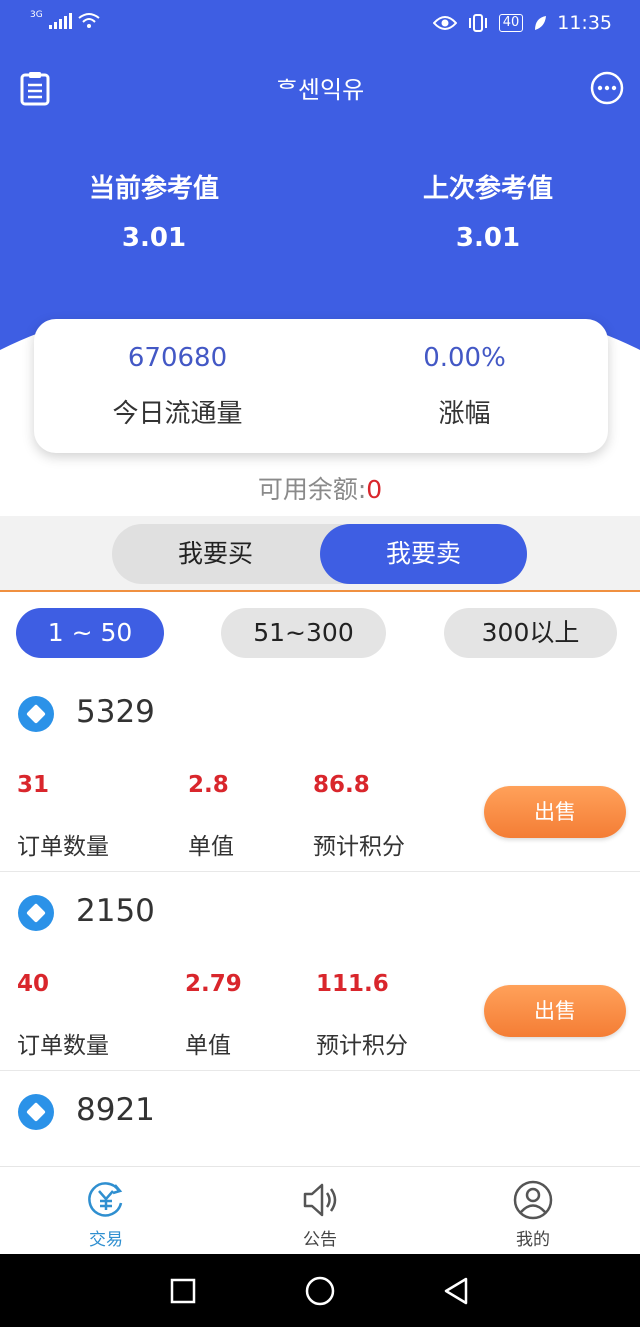  I want to click on balance-label: 可用余额:, so click(312, 489).